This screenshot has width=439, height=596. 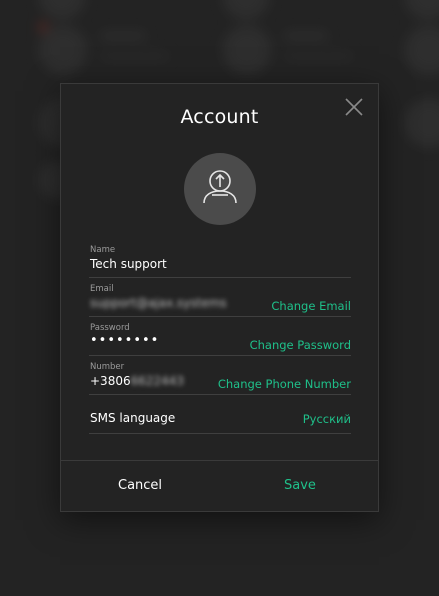 What do you see at coordinates (220, 258) in the screenshot?
I see `name-field: Name Tech support` at bounding box center [220, 258].